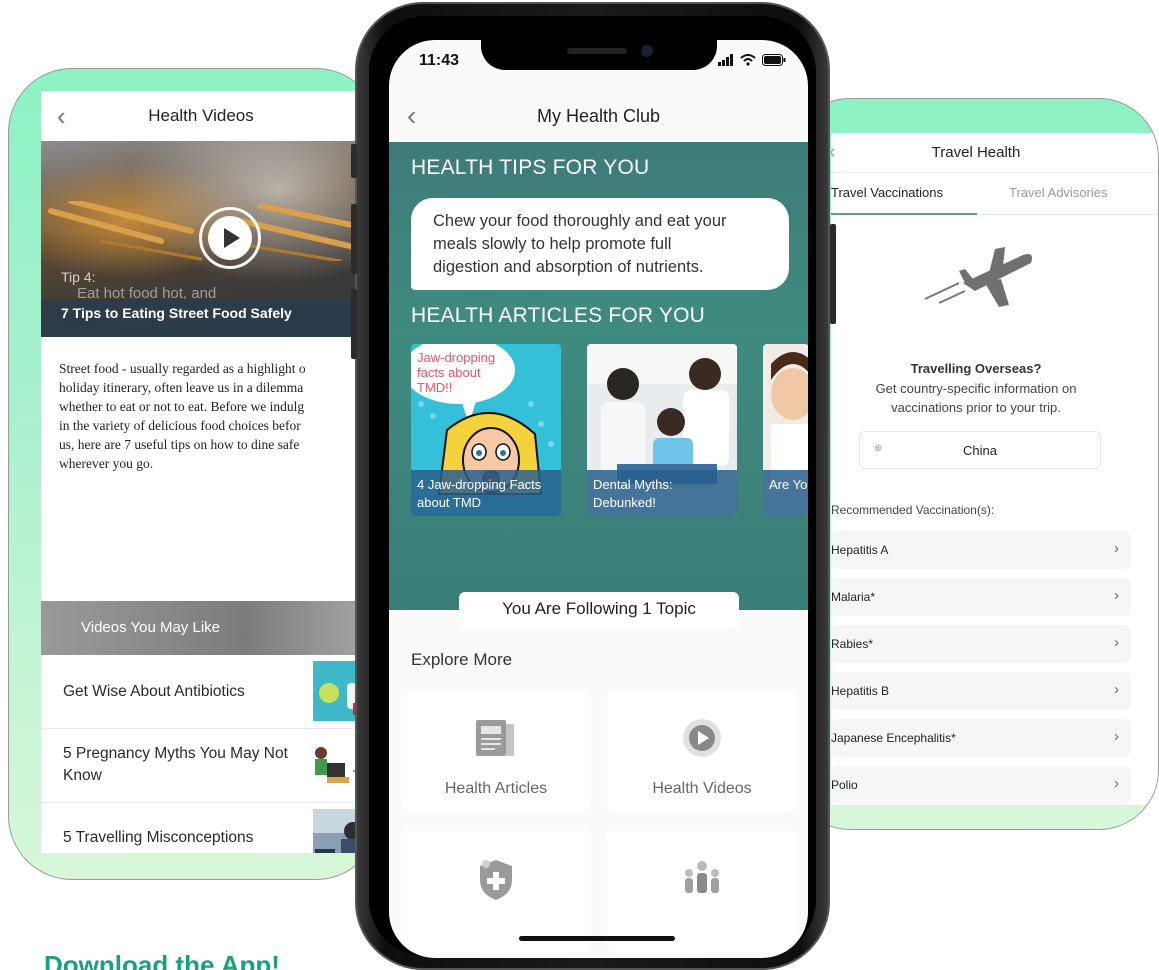  What do you see at coordinates (981, 691) in the screenshot?
I see `vaccination-item: Hepatitis B ›` at bounding box center [981, 691].